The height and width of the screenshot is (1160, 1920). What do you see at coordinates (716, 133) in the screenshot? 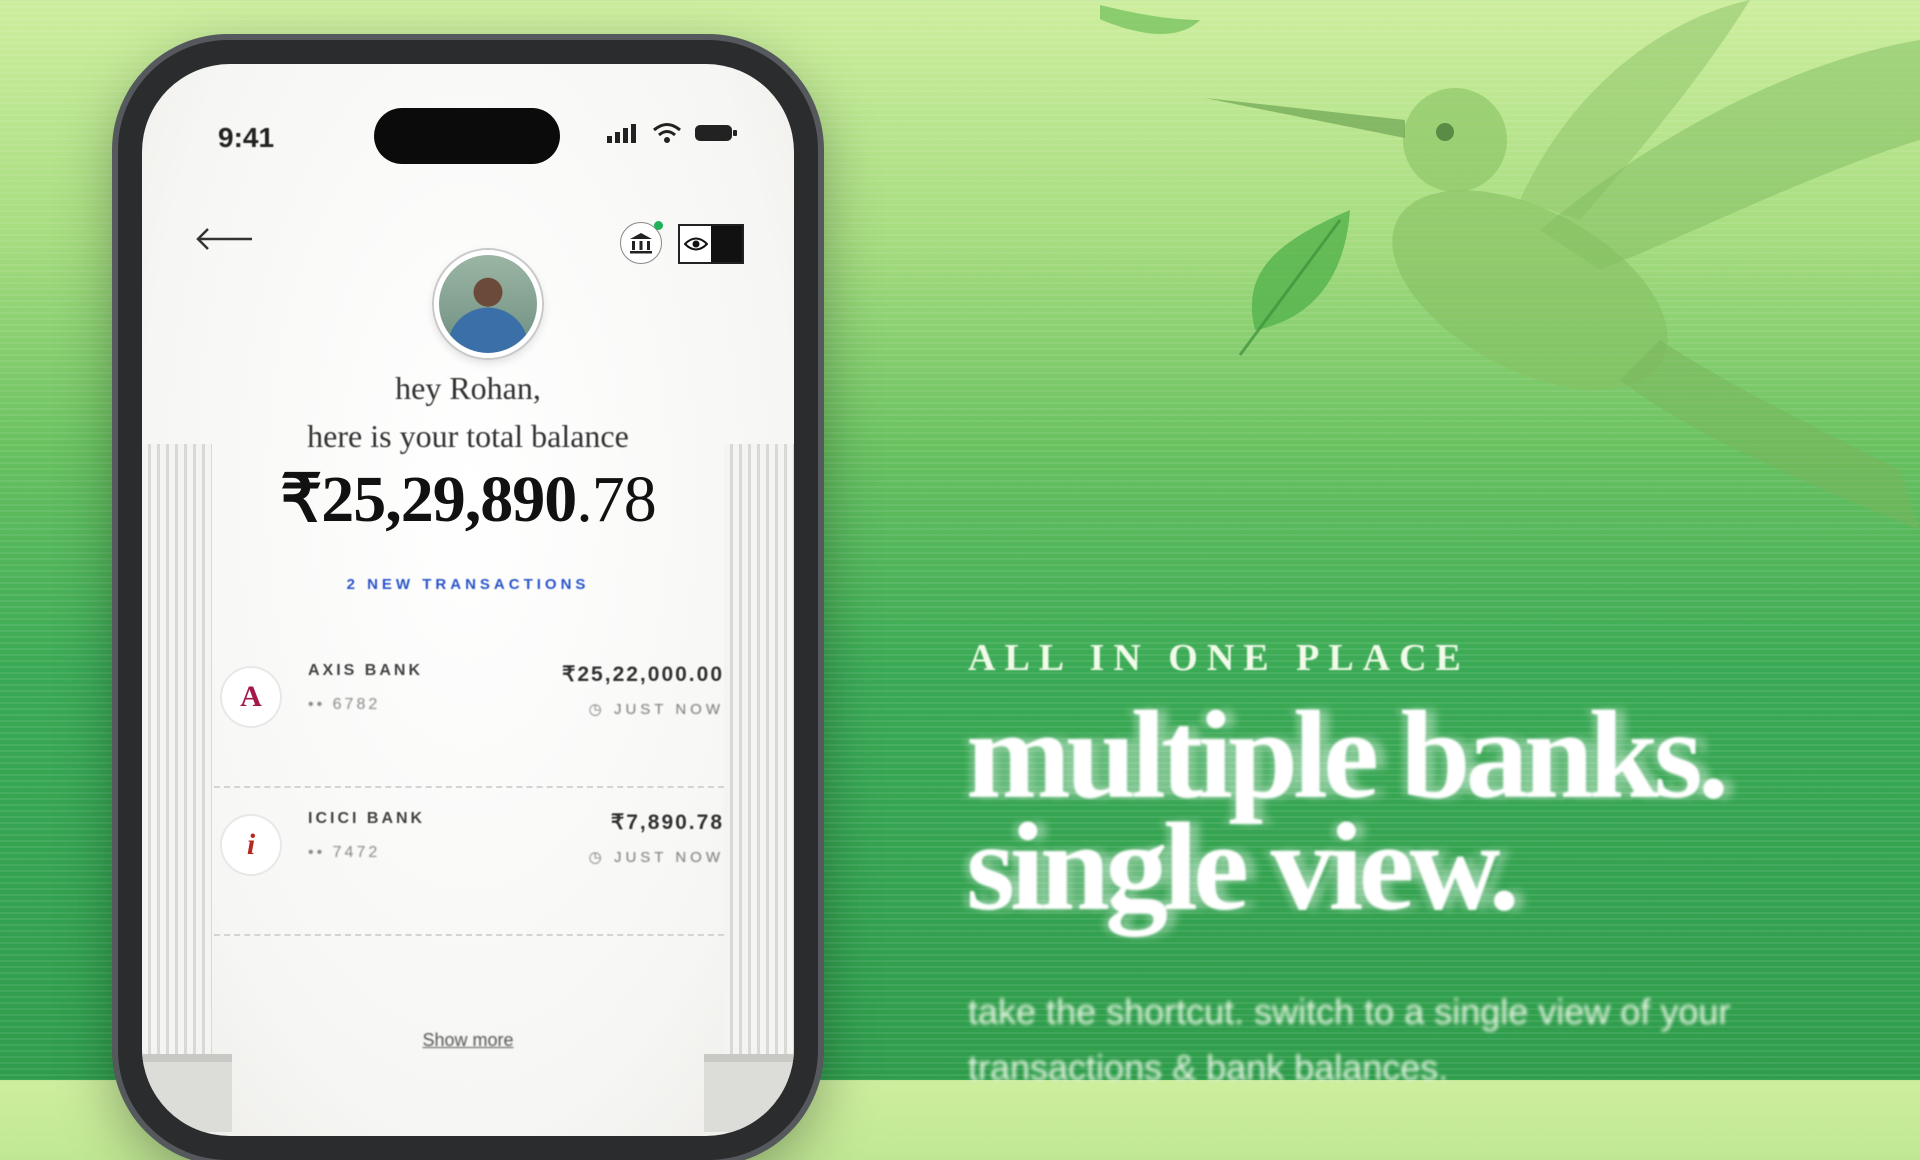
I see `battery-icon` at bounding box center [716, 133].